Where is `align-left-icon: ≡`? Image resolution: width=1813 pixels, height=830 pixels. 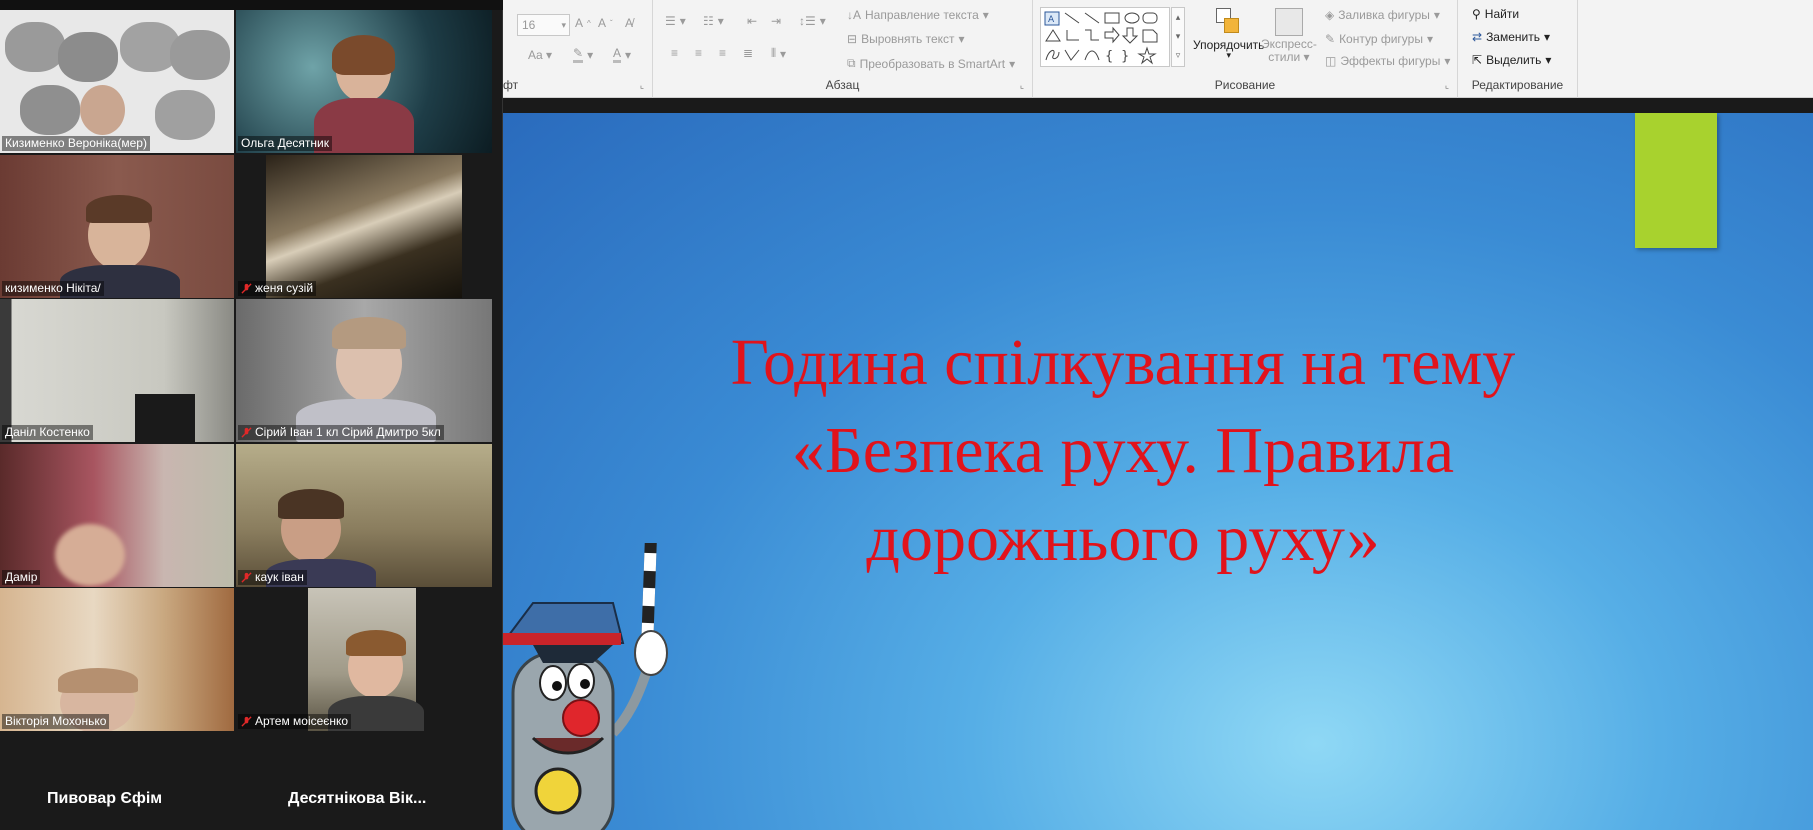
align-left-icon: ≡ is located at coordinates (675, 53).